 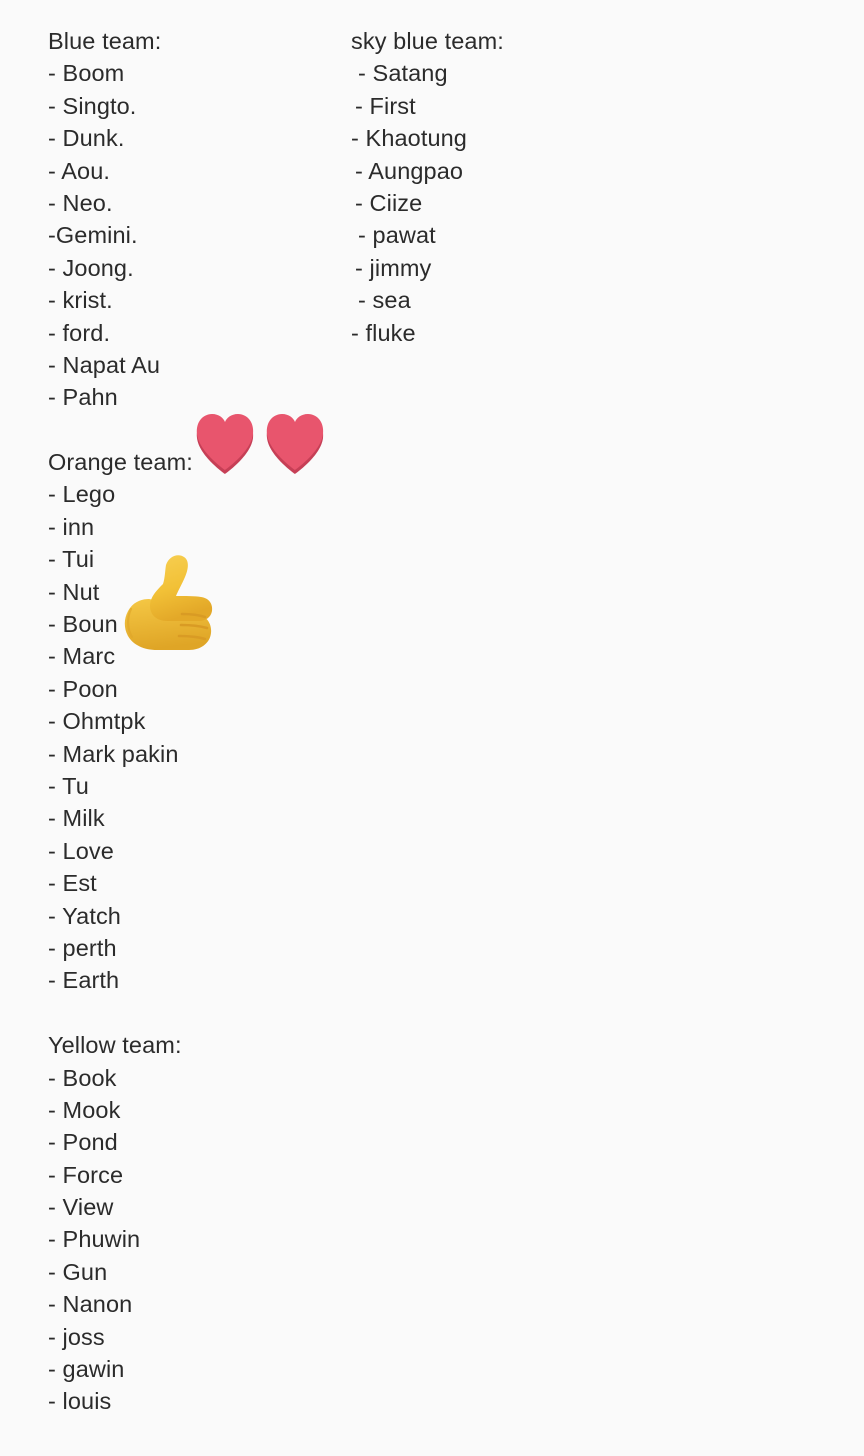 What do you see at coordinates (91, 267) in the screenshot?
I see `list-item: - Joong.` at bounding box center [91, 267].